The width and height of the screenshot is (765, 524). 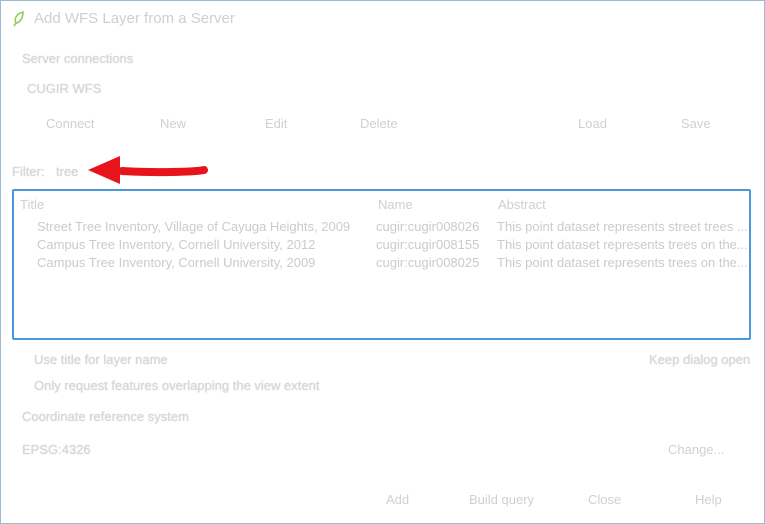 What do you see at coordinates (427, 244) in the screenshot?
I see `table-row-2-name: cugir:cugir008155` at bounding box center [427, 244].